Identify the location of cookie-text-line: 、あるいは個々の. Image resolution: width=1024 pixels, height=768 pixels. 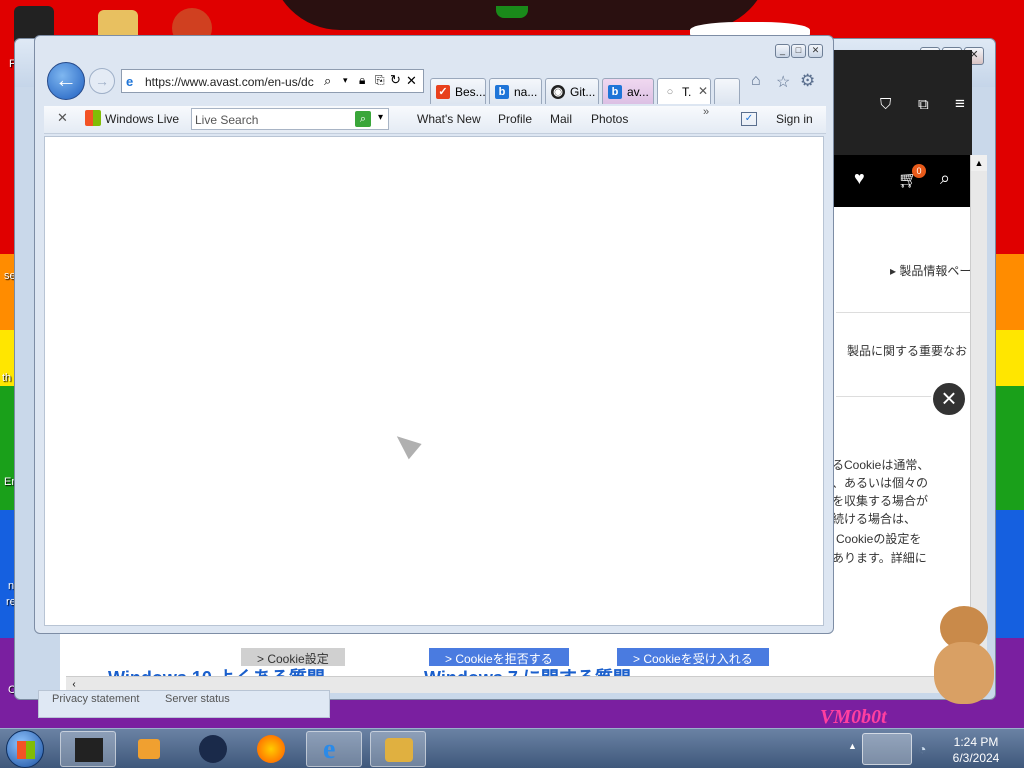
(880, 483).